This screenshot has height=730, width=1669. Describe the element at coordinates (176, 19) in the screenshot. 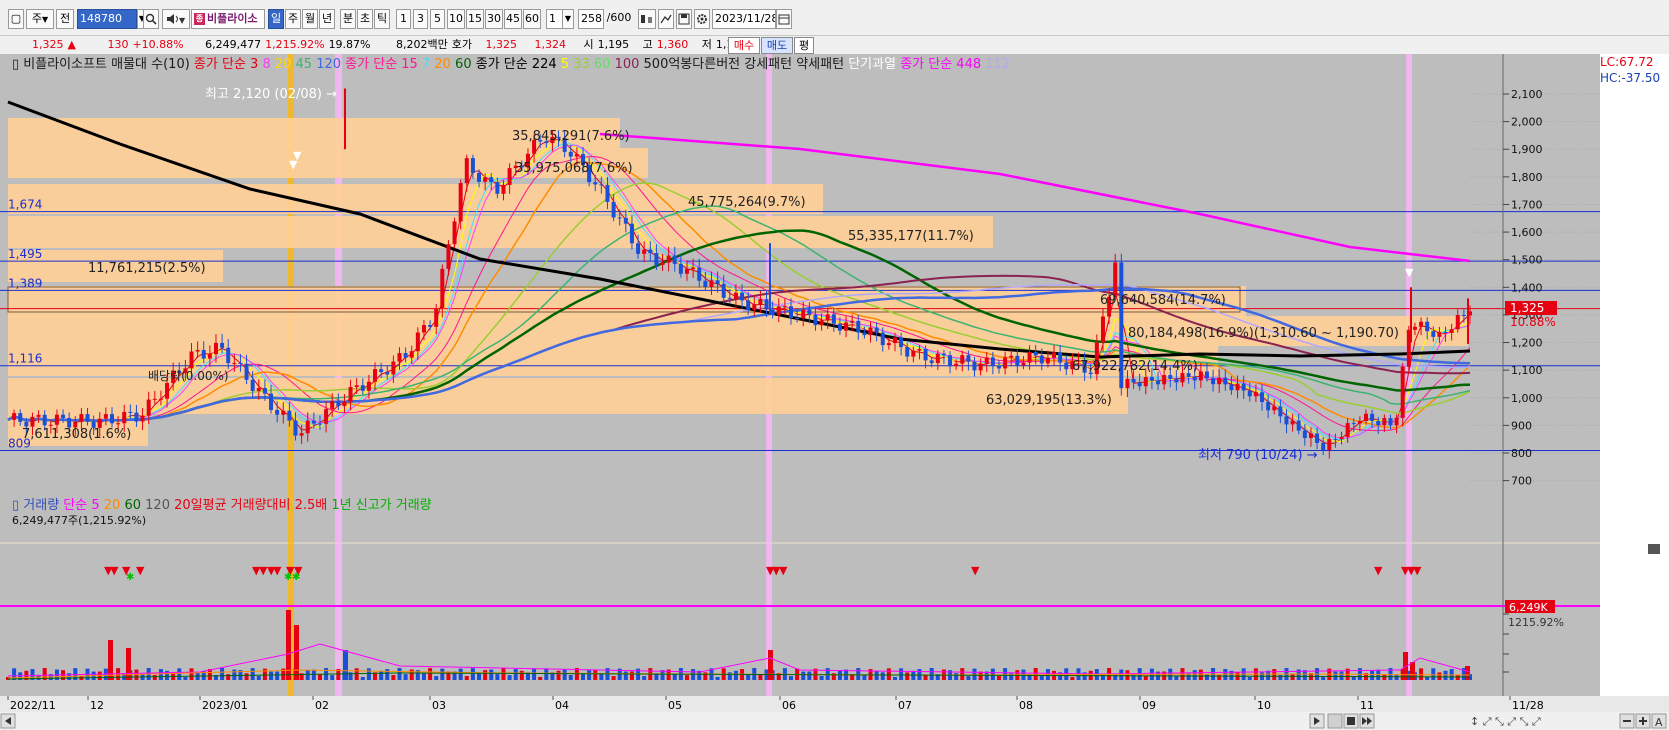

I see `sound-icon: ▼` at that location.